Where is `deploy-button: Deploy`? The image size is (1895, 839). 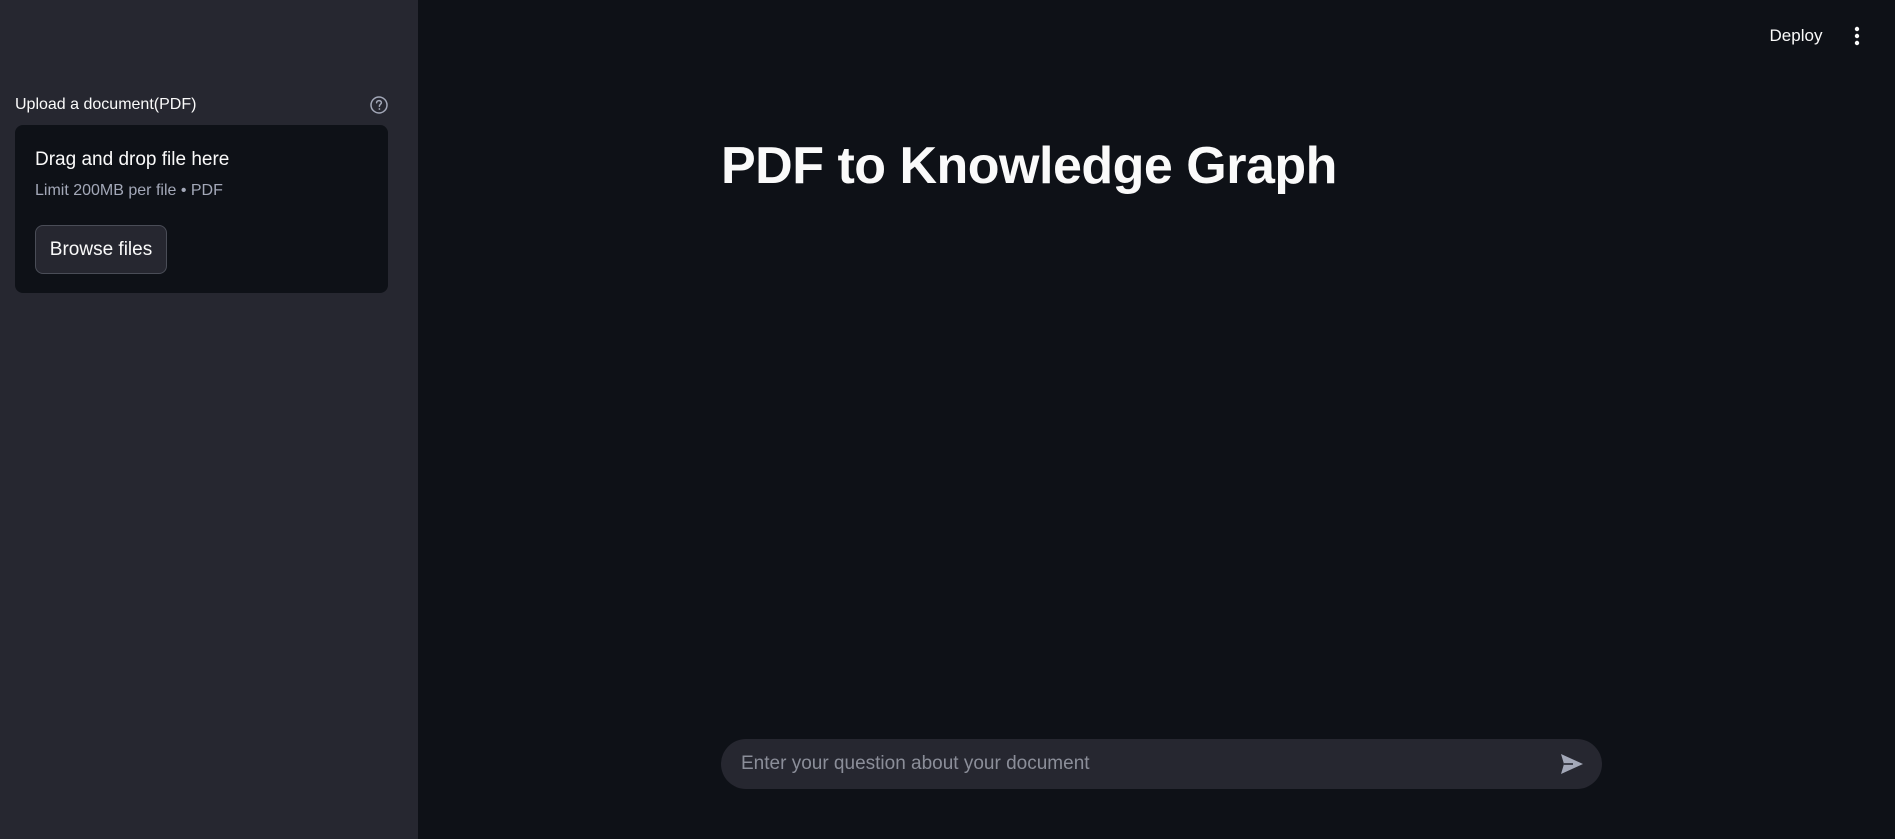
deploy-button: Deploy is located at coordinates (1796, 36).